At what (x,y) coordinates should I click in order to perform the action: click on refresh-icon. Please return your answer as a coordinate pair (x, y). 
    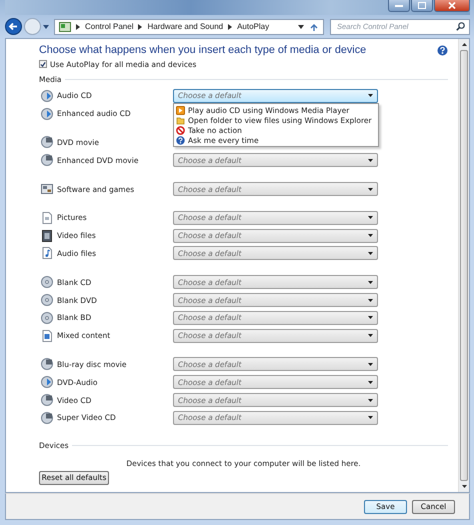
    Looking at the image, I should click on (314, 27).